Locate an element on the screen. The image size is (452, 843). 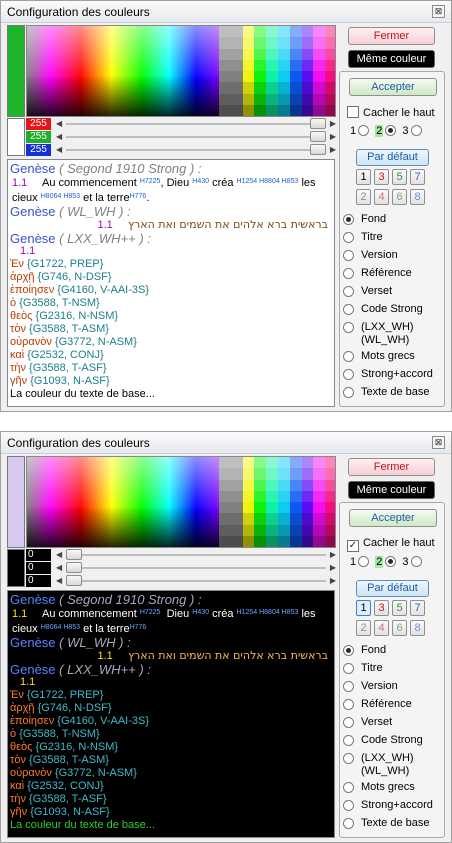
color-slot-1-button: 1 is located at coordinates (363, 177).